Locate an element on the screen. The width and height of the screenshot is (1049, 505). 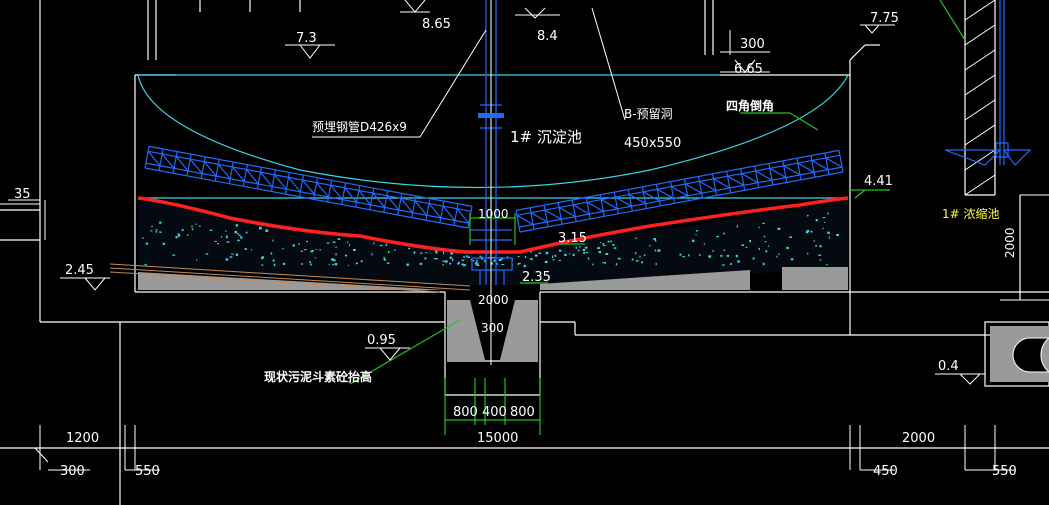
elevation-top-mid2: 8.4 is located at coordinates (547, 36).